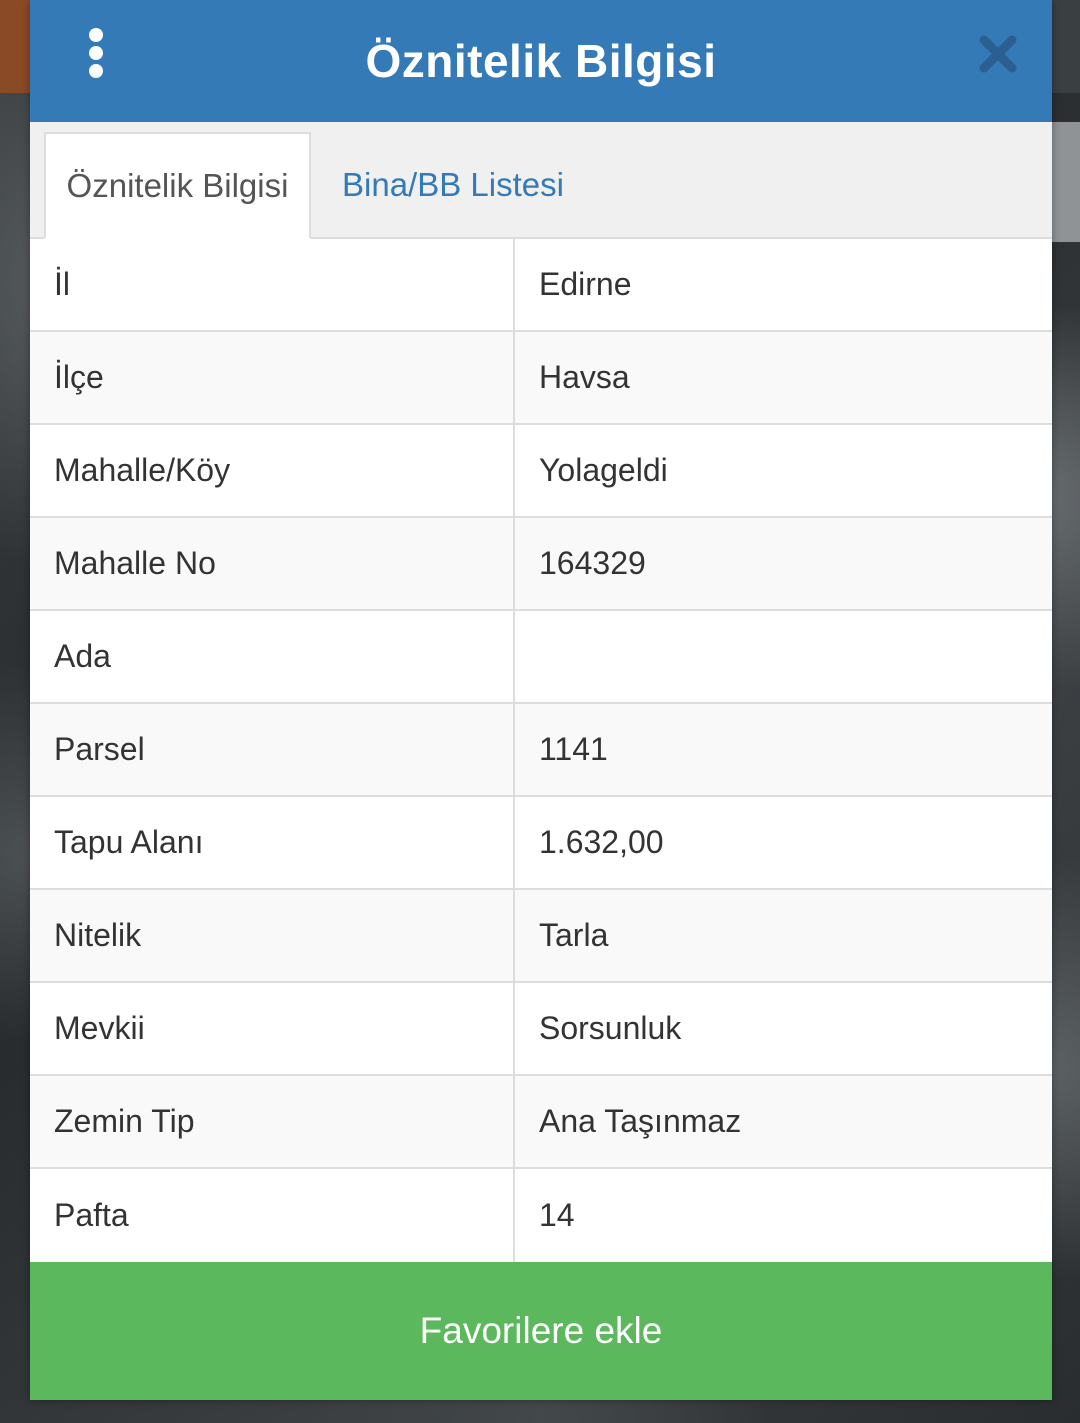 Image resolution: width=1080 pixels, height=1423 pixels. I want to click on attribute-key: Mahalle No, so click(272, 563).